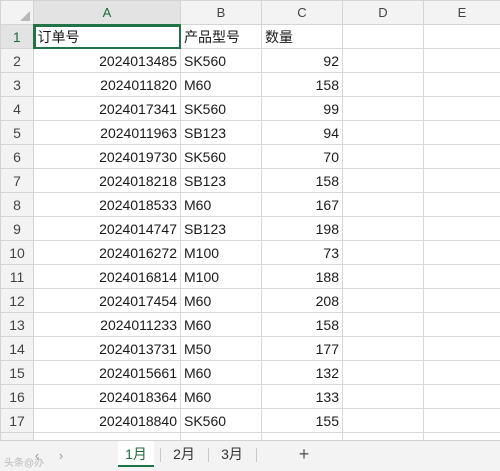  I want to click on cell-order-number: 2024015661, so click(107, 372).